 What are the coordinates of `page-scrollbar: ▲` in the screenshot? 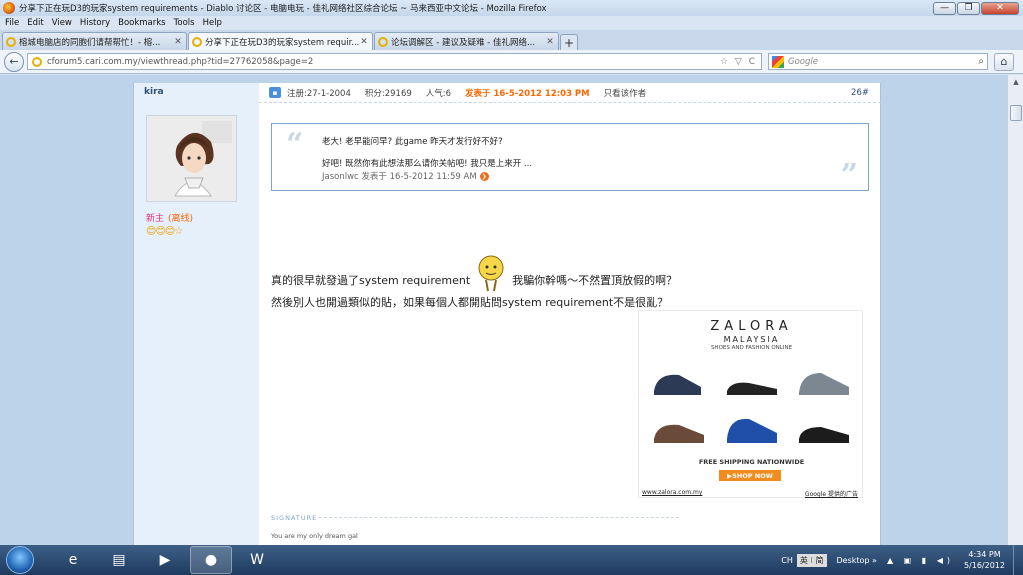 It's located at (1015, 310).